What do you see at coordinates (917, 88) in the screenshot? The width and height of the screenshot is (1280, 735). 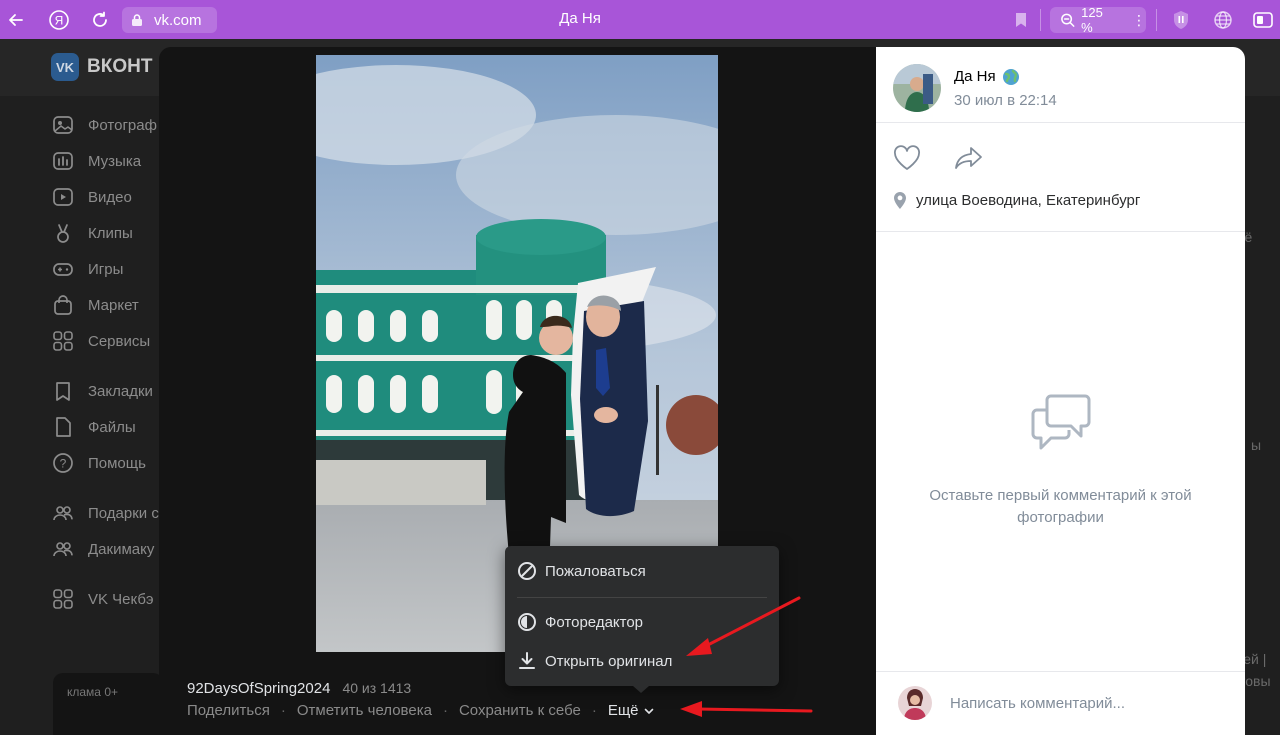 I see `author-avatar` at bounding box center [917, 88].